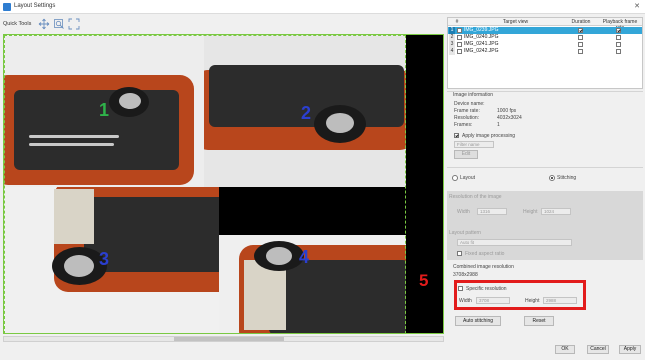 The height and width of the screenshot is (360, 645). Describe the element at coordinates (467, 111) in the screenshot. I see `framerate-label: Frame rate:` at that location.